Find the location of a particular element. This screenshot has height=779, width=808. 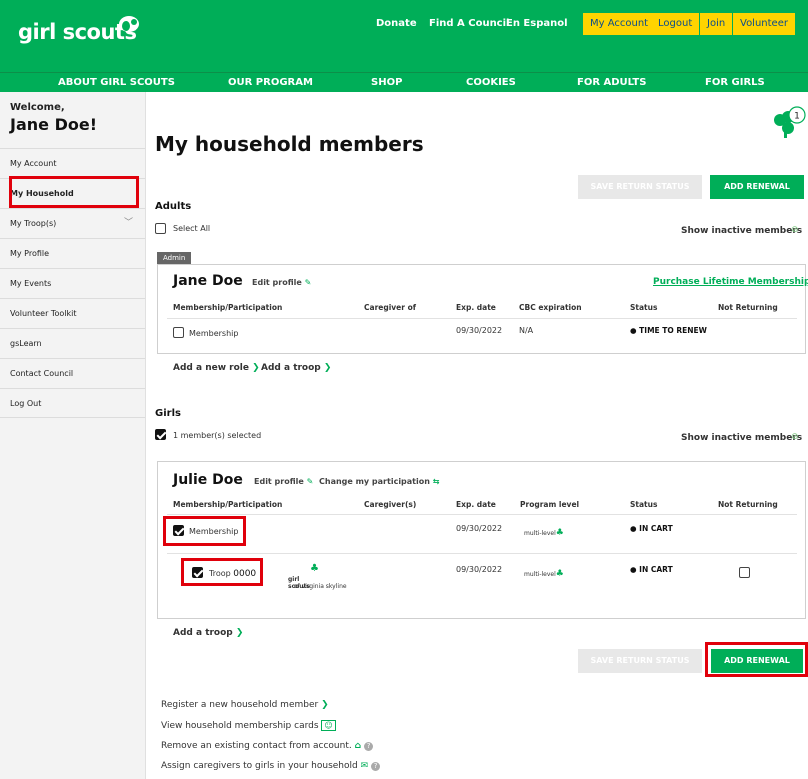

troop-number: 0000 is located at coordinates (245, 574).